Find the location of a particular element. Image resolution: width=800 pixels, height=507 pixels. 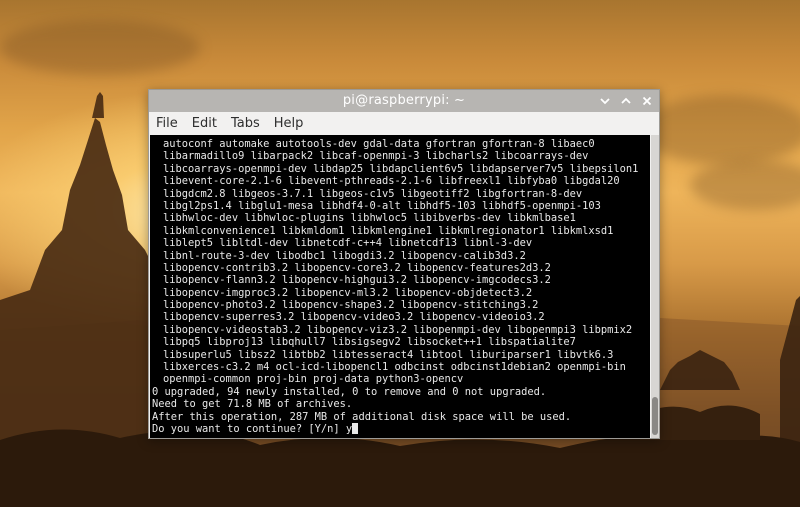

menu-help: Help is located at coordinates (289, 123).